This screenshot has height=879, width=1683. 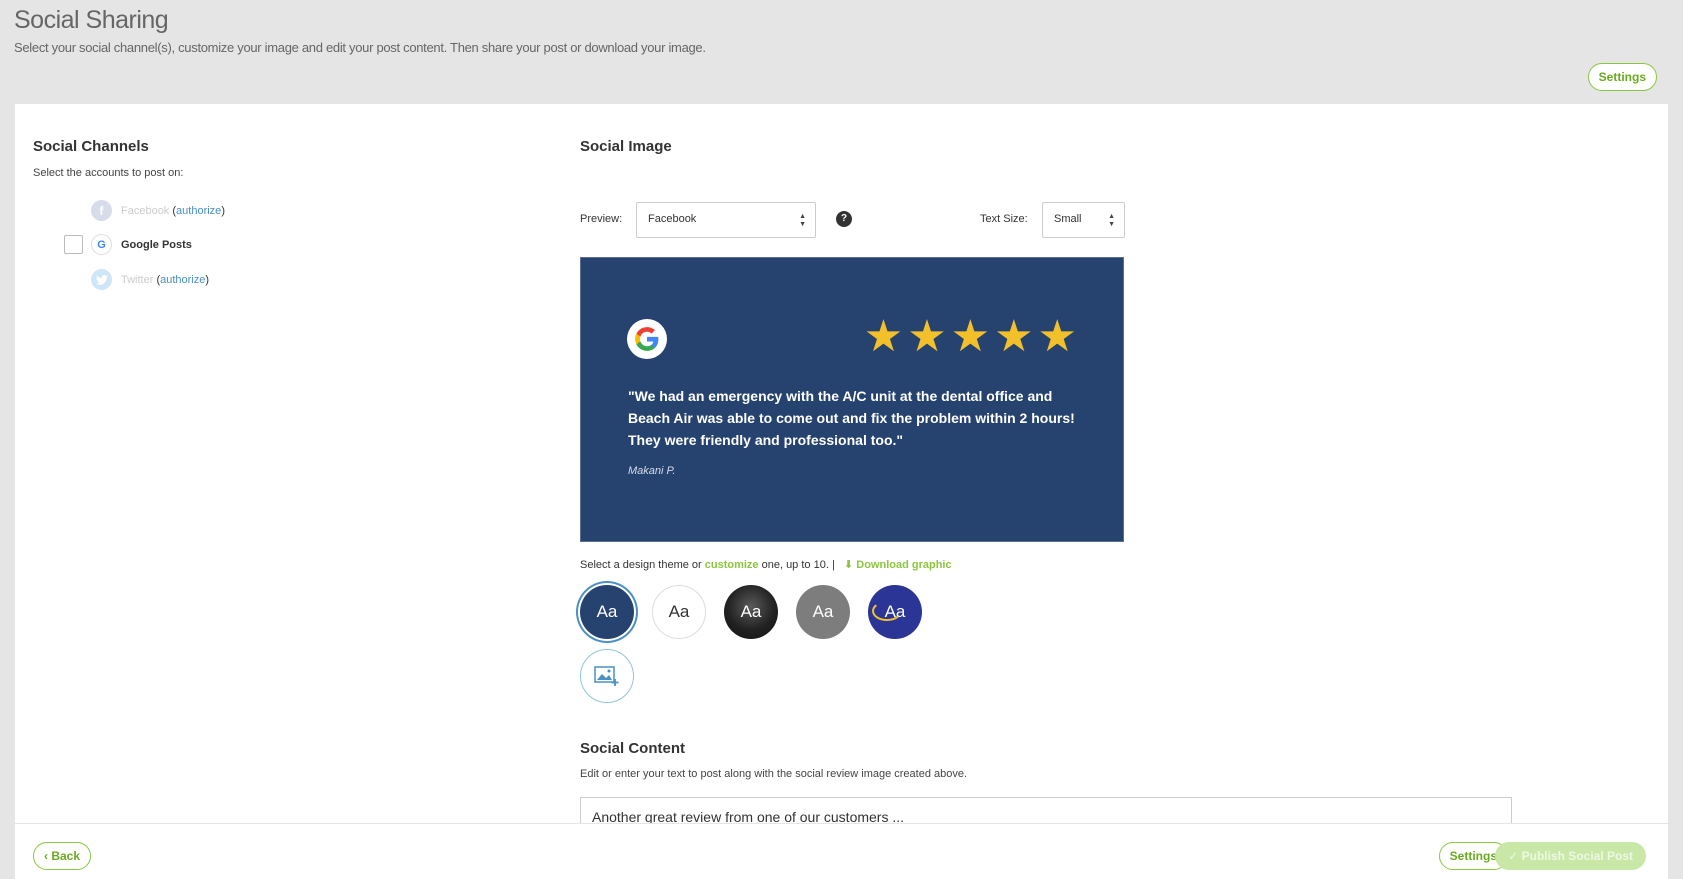 I want to click on theme-option-logo: Aa, so click(x=895, y=612).